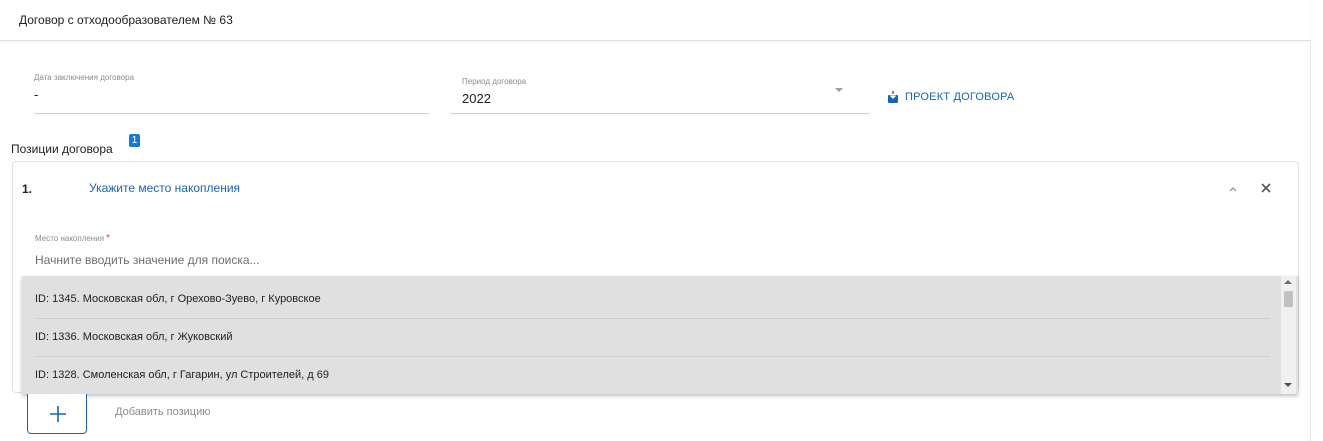 Image resolution: width=1323 pixels, height=441 pixels. Describe the element at coordinates (655, 20) in the screenshot. I see `page-header: Договор с отходообразователем № 63` at that location.